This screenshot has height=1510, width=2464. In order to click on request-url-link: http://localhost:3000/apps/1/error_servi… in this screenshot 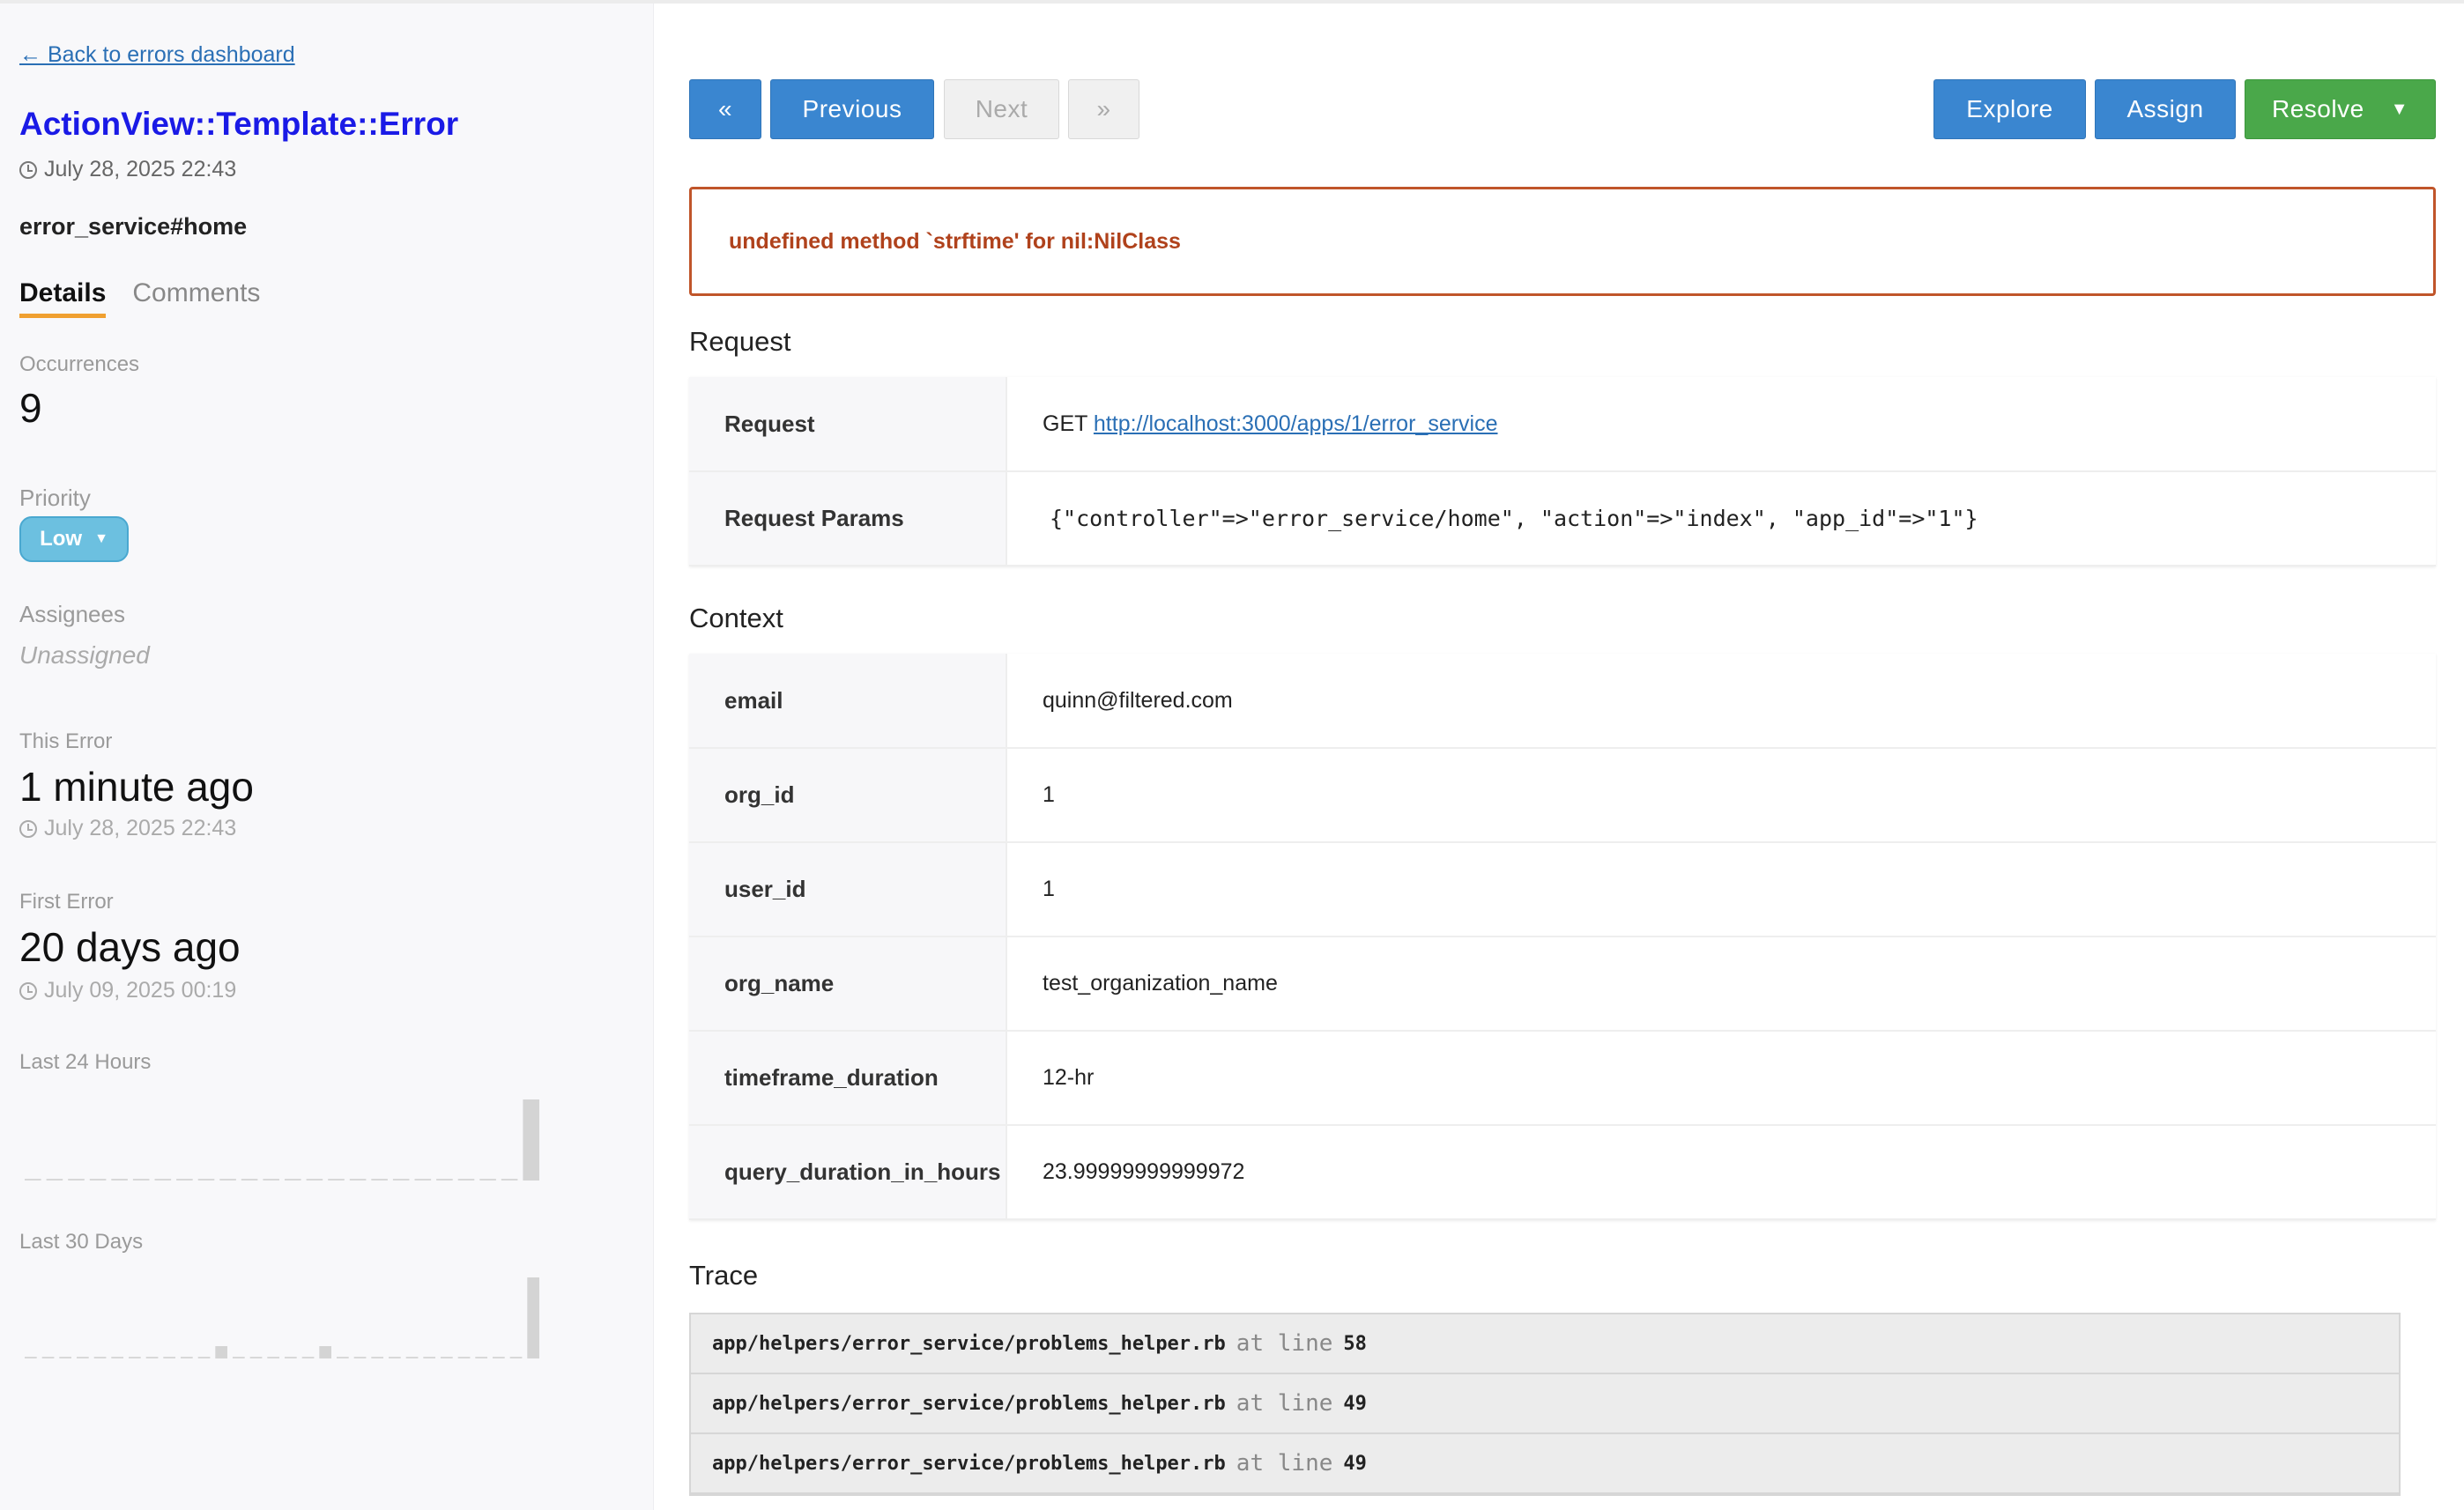, I will do `click(1296, 423)`.